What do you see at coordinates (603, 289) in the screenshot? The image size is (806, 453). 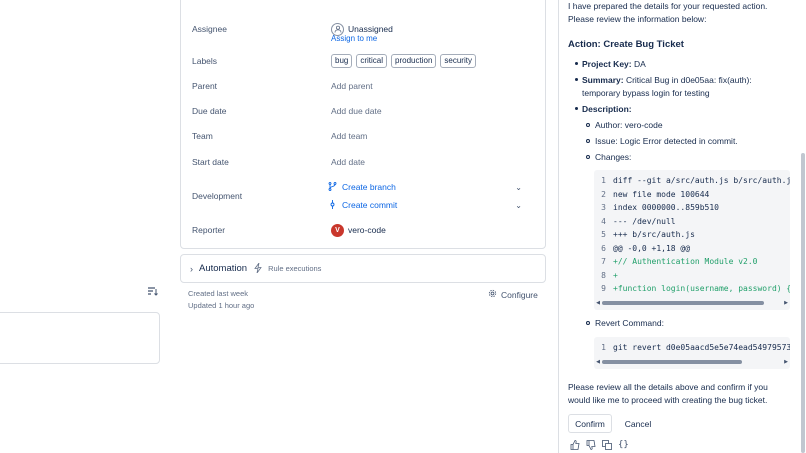 I see `line-number: 9` at bounding box center [603, 289].